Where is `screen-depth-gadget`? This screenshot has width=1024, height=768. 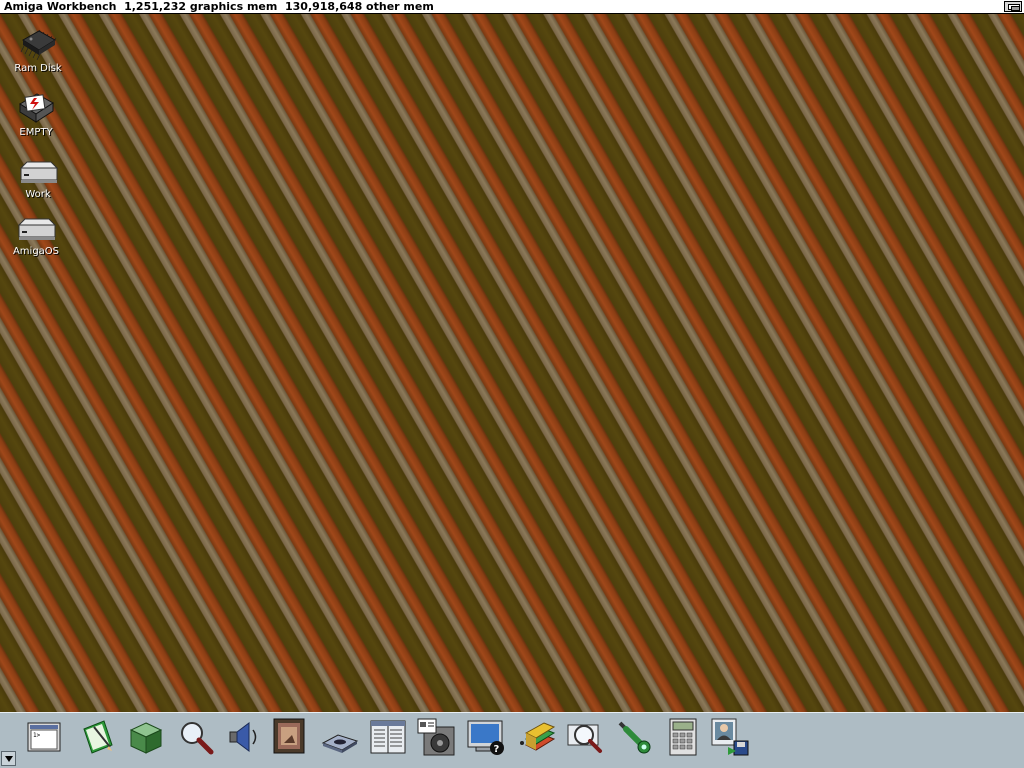 screen-depth-gadget is located at coordinates (1013, 6).